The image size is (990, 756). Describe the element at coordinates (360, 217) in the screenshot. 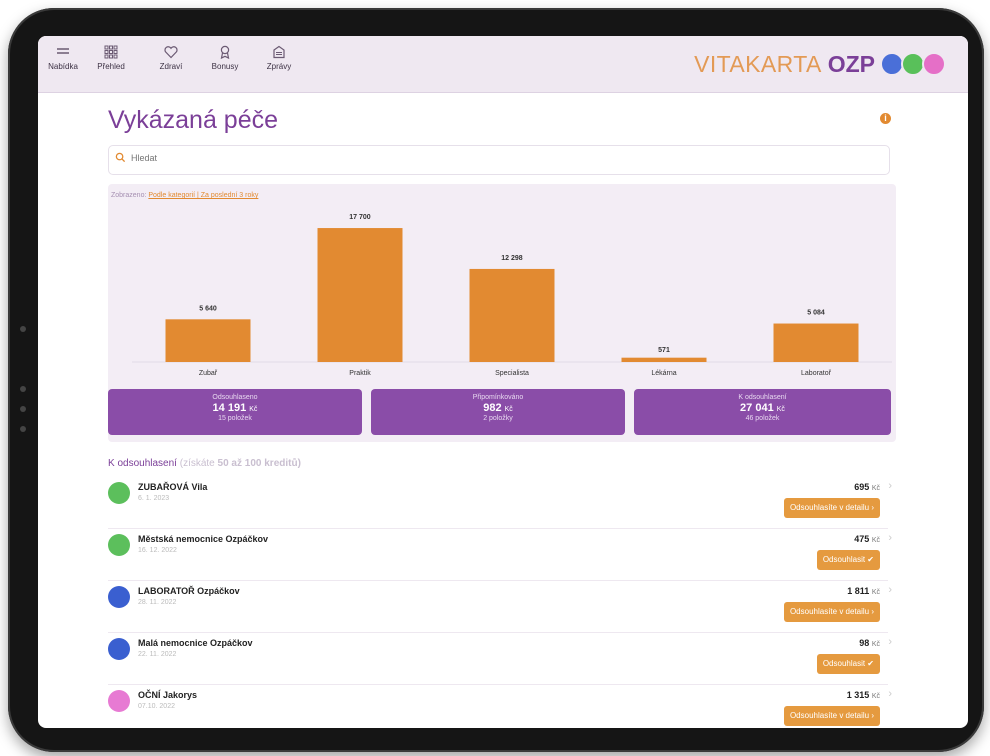

I see `bar-value-label: 17 700` at that location.